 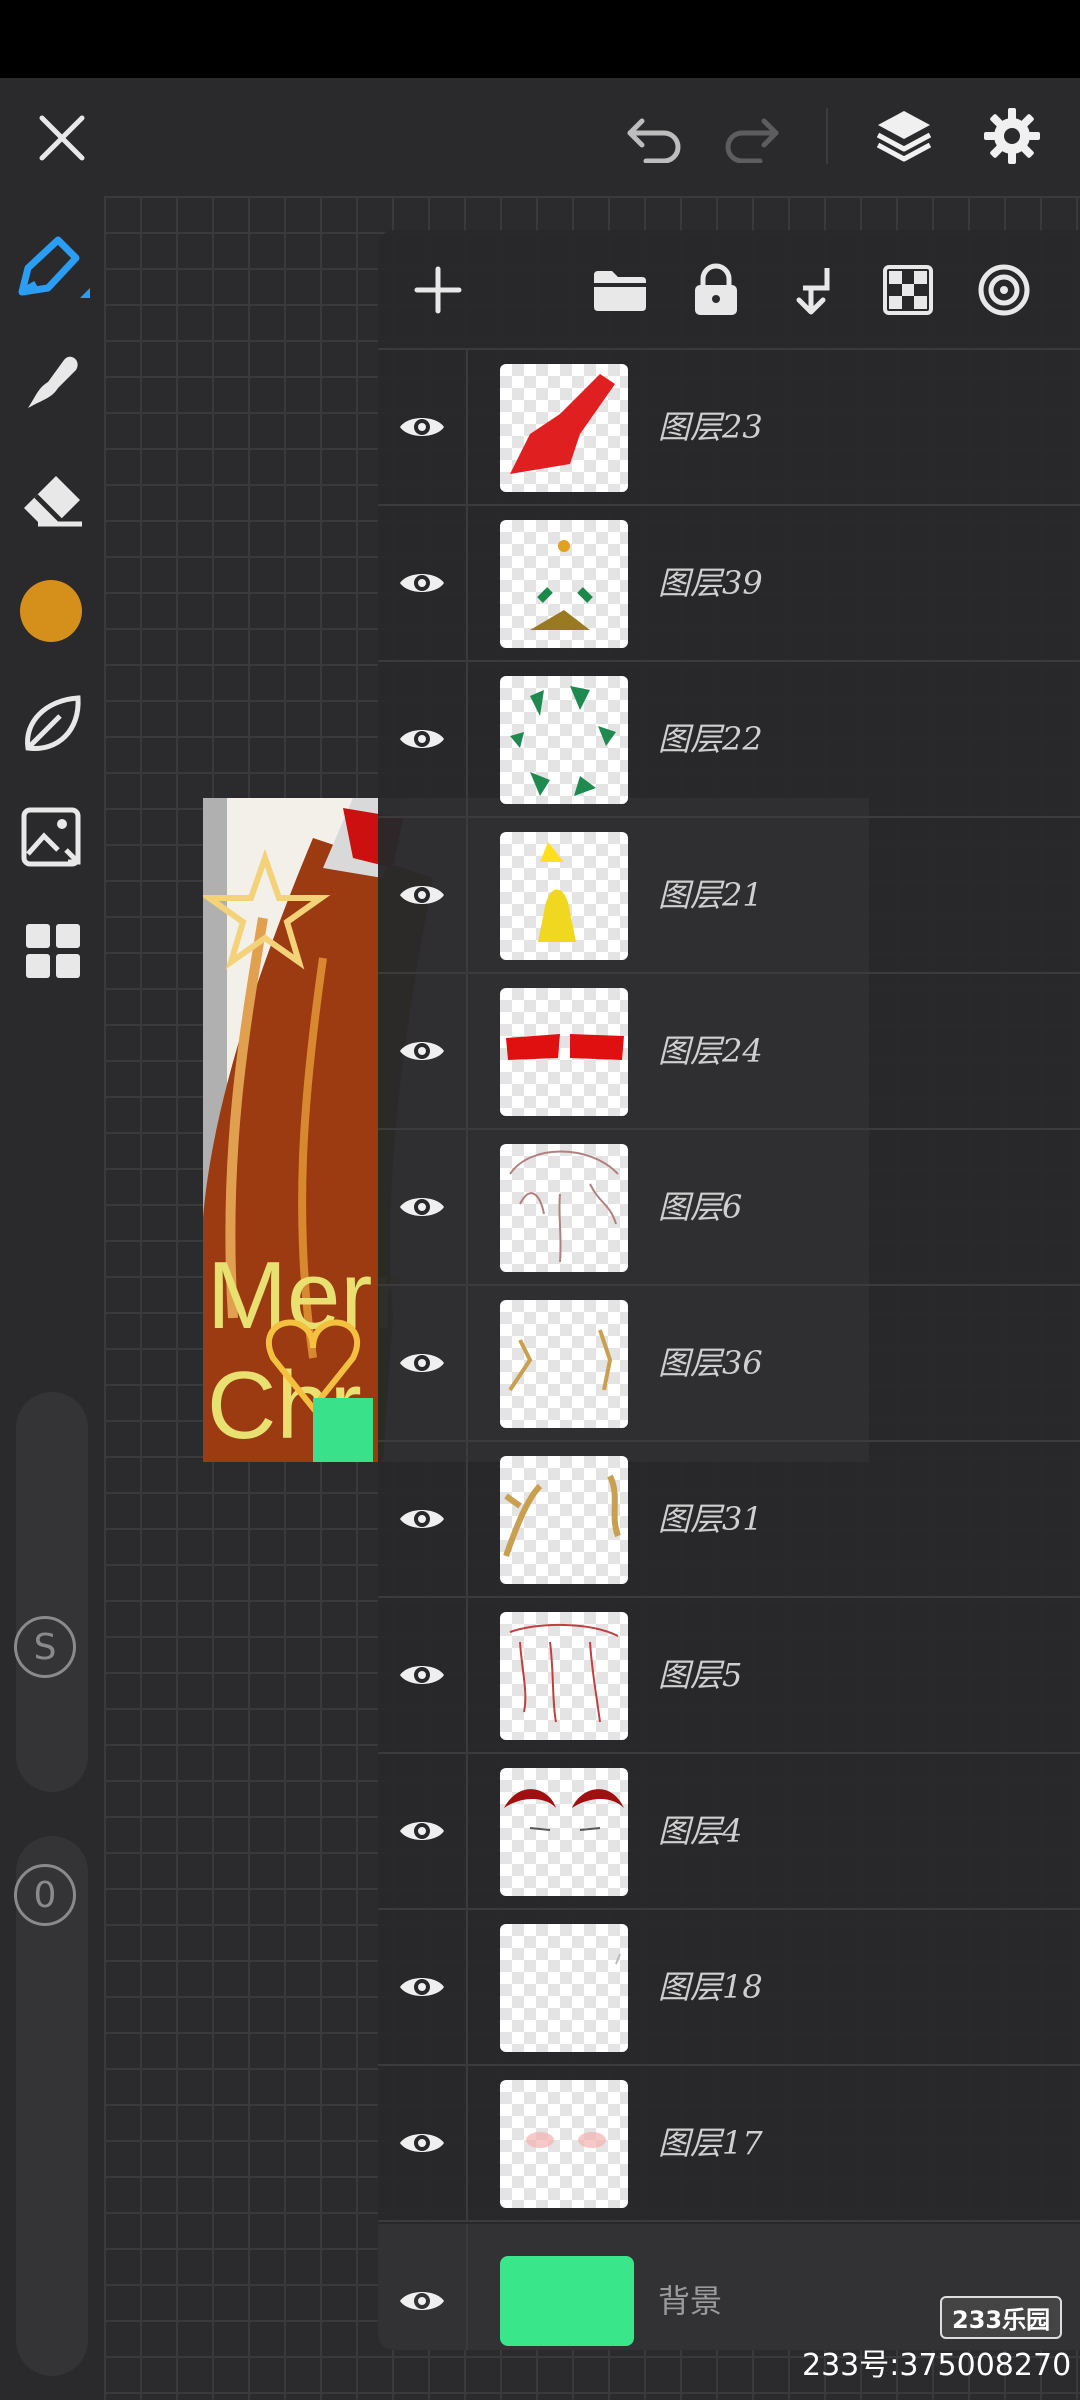 What do you see at coordinates (45, 1895) in the screenshot?
I see `opacity-slider-badge: 0` at bounding box center [45, 1895].